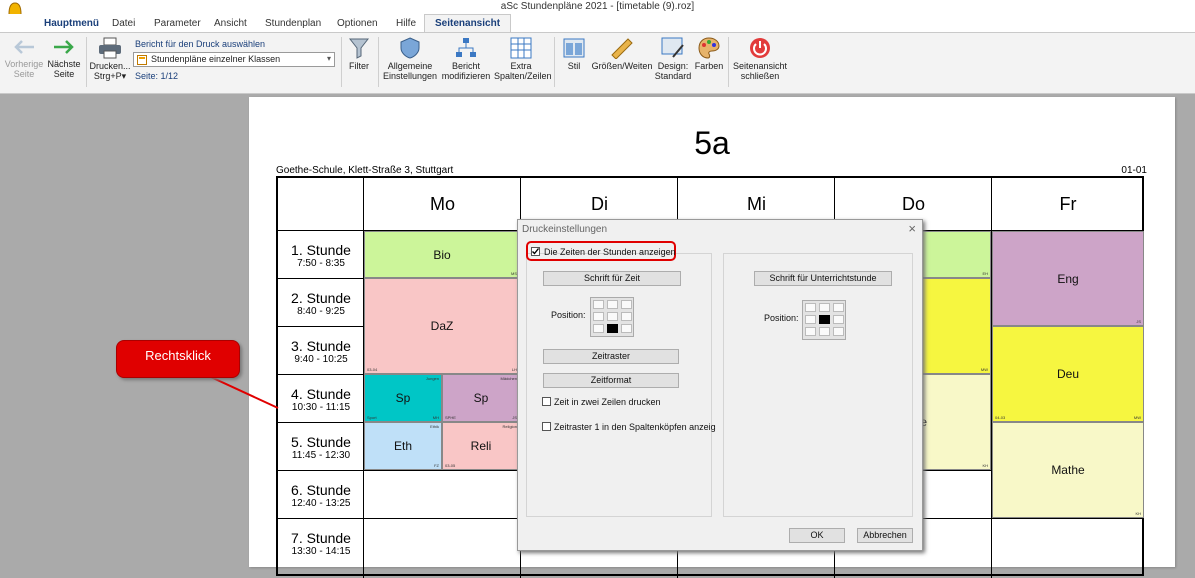 The height and width of the screenshot is (578, 1195). I want to click on position-label-right: Position:, so click(781, 318).